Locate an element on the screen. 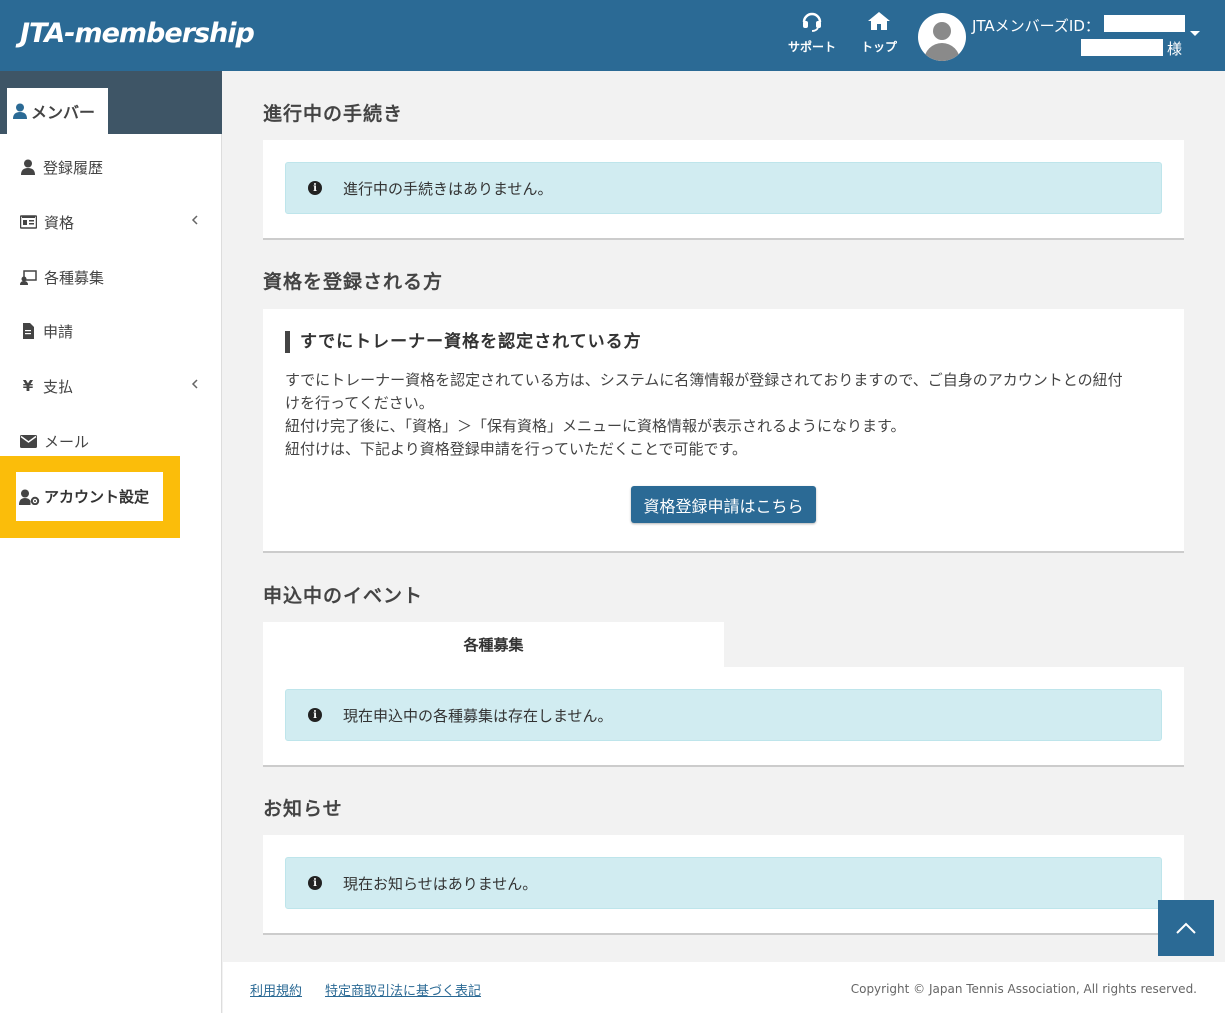  info-text: 進行中の手続きはありません。 is located at coordinates (448, 188).